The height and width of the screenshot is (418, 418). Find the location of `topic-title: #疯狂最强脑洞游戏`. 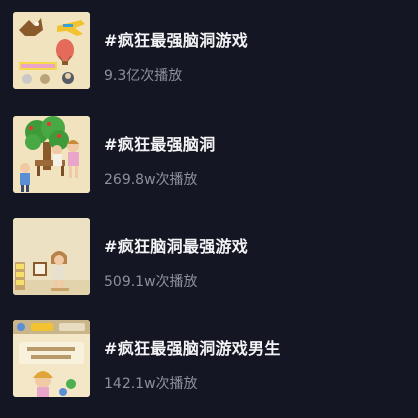

topic-title: #疯狂最强脑洞游戏 is located at coordinates (176, 40).